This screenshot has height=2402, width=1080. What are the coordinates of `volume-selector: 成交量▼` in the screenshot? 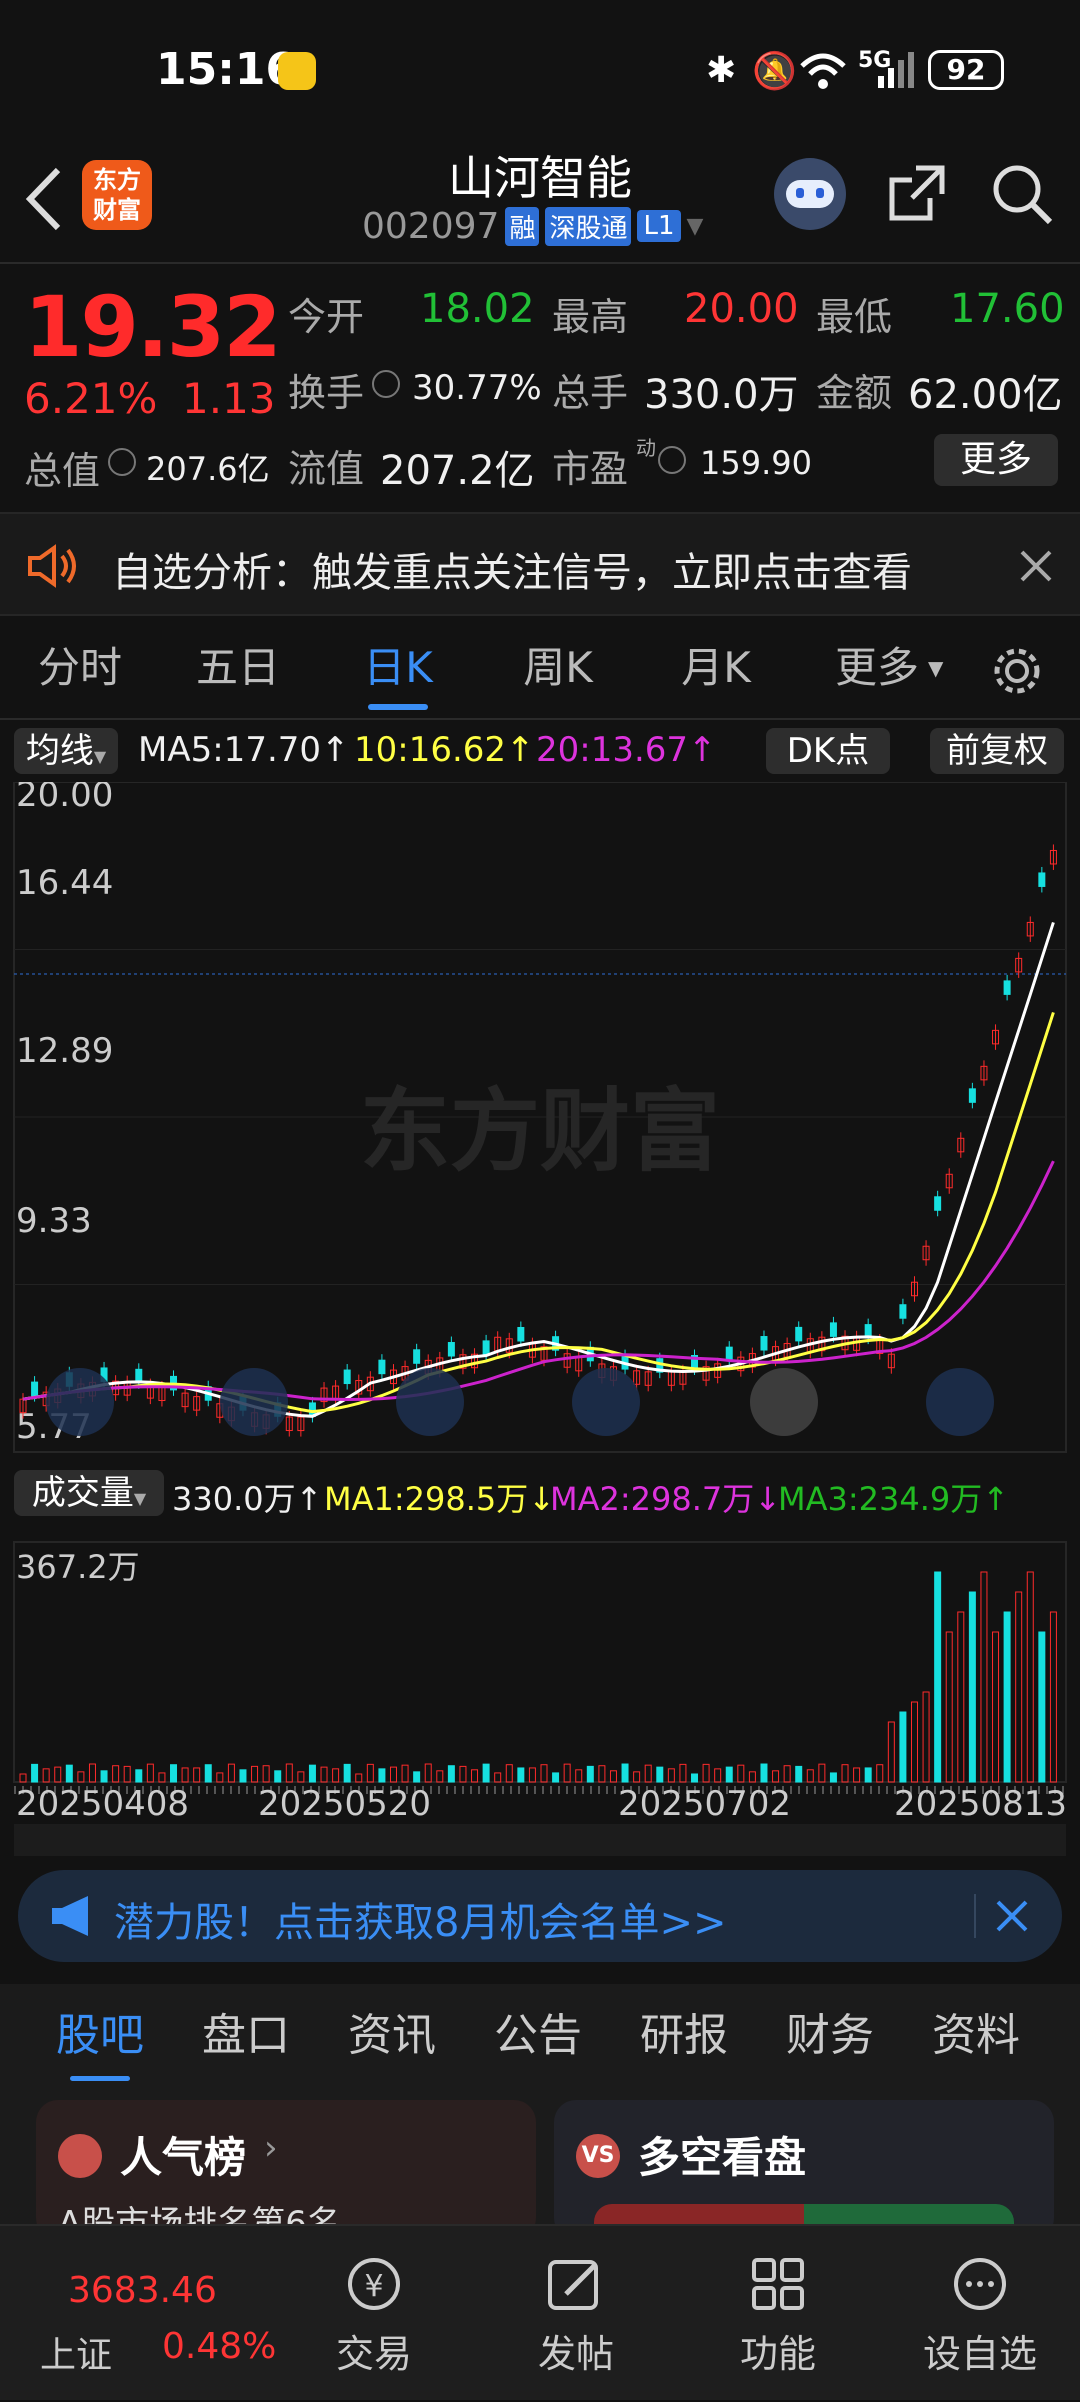 It's located at (89, 1493).